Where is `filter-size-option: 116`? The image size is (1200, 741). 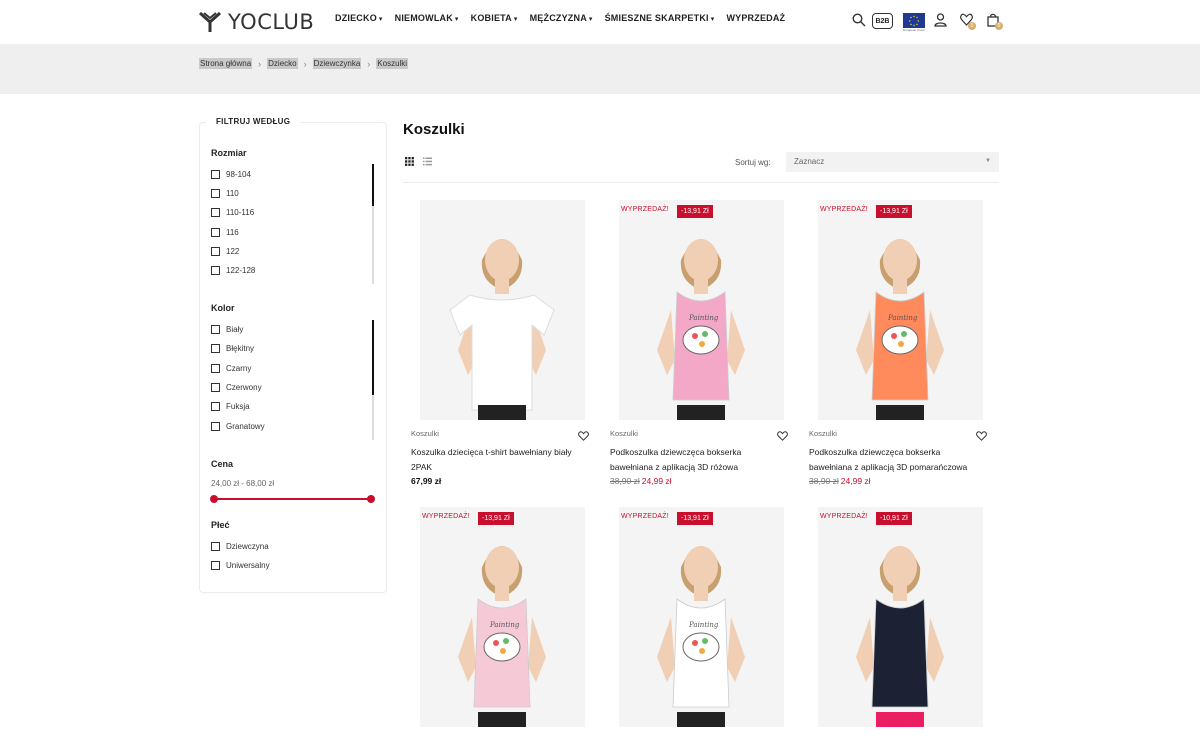
filter-size-option: 116 is located at coordinates (225, 232).